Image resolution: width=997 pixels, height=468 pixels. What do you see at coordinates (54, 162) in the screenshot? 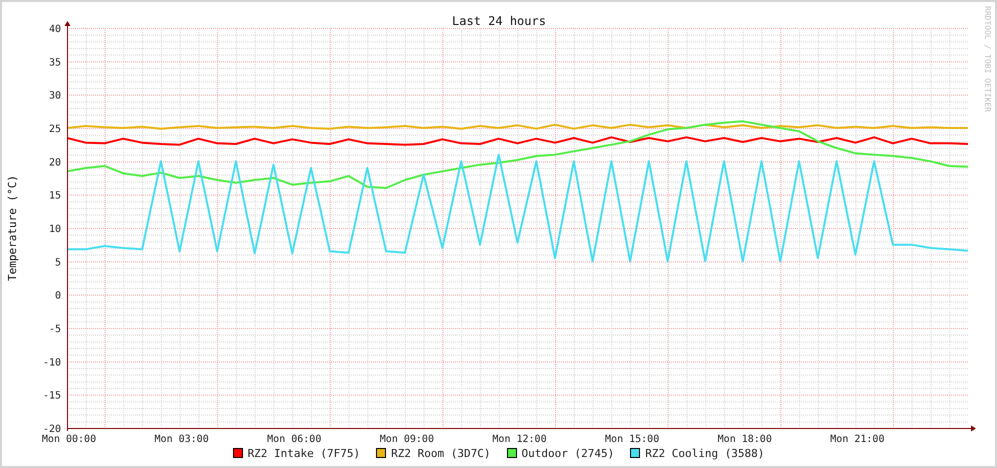
I see `y-tick-label: 20` at bounding box center [54, 162].